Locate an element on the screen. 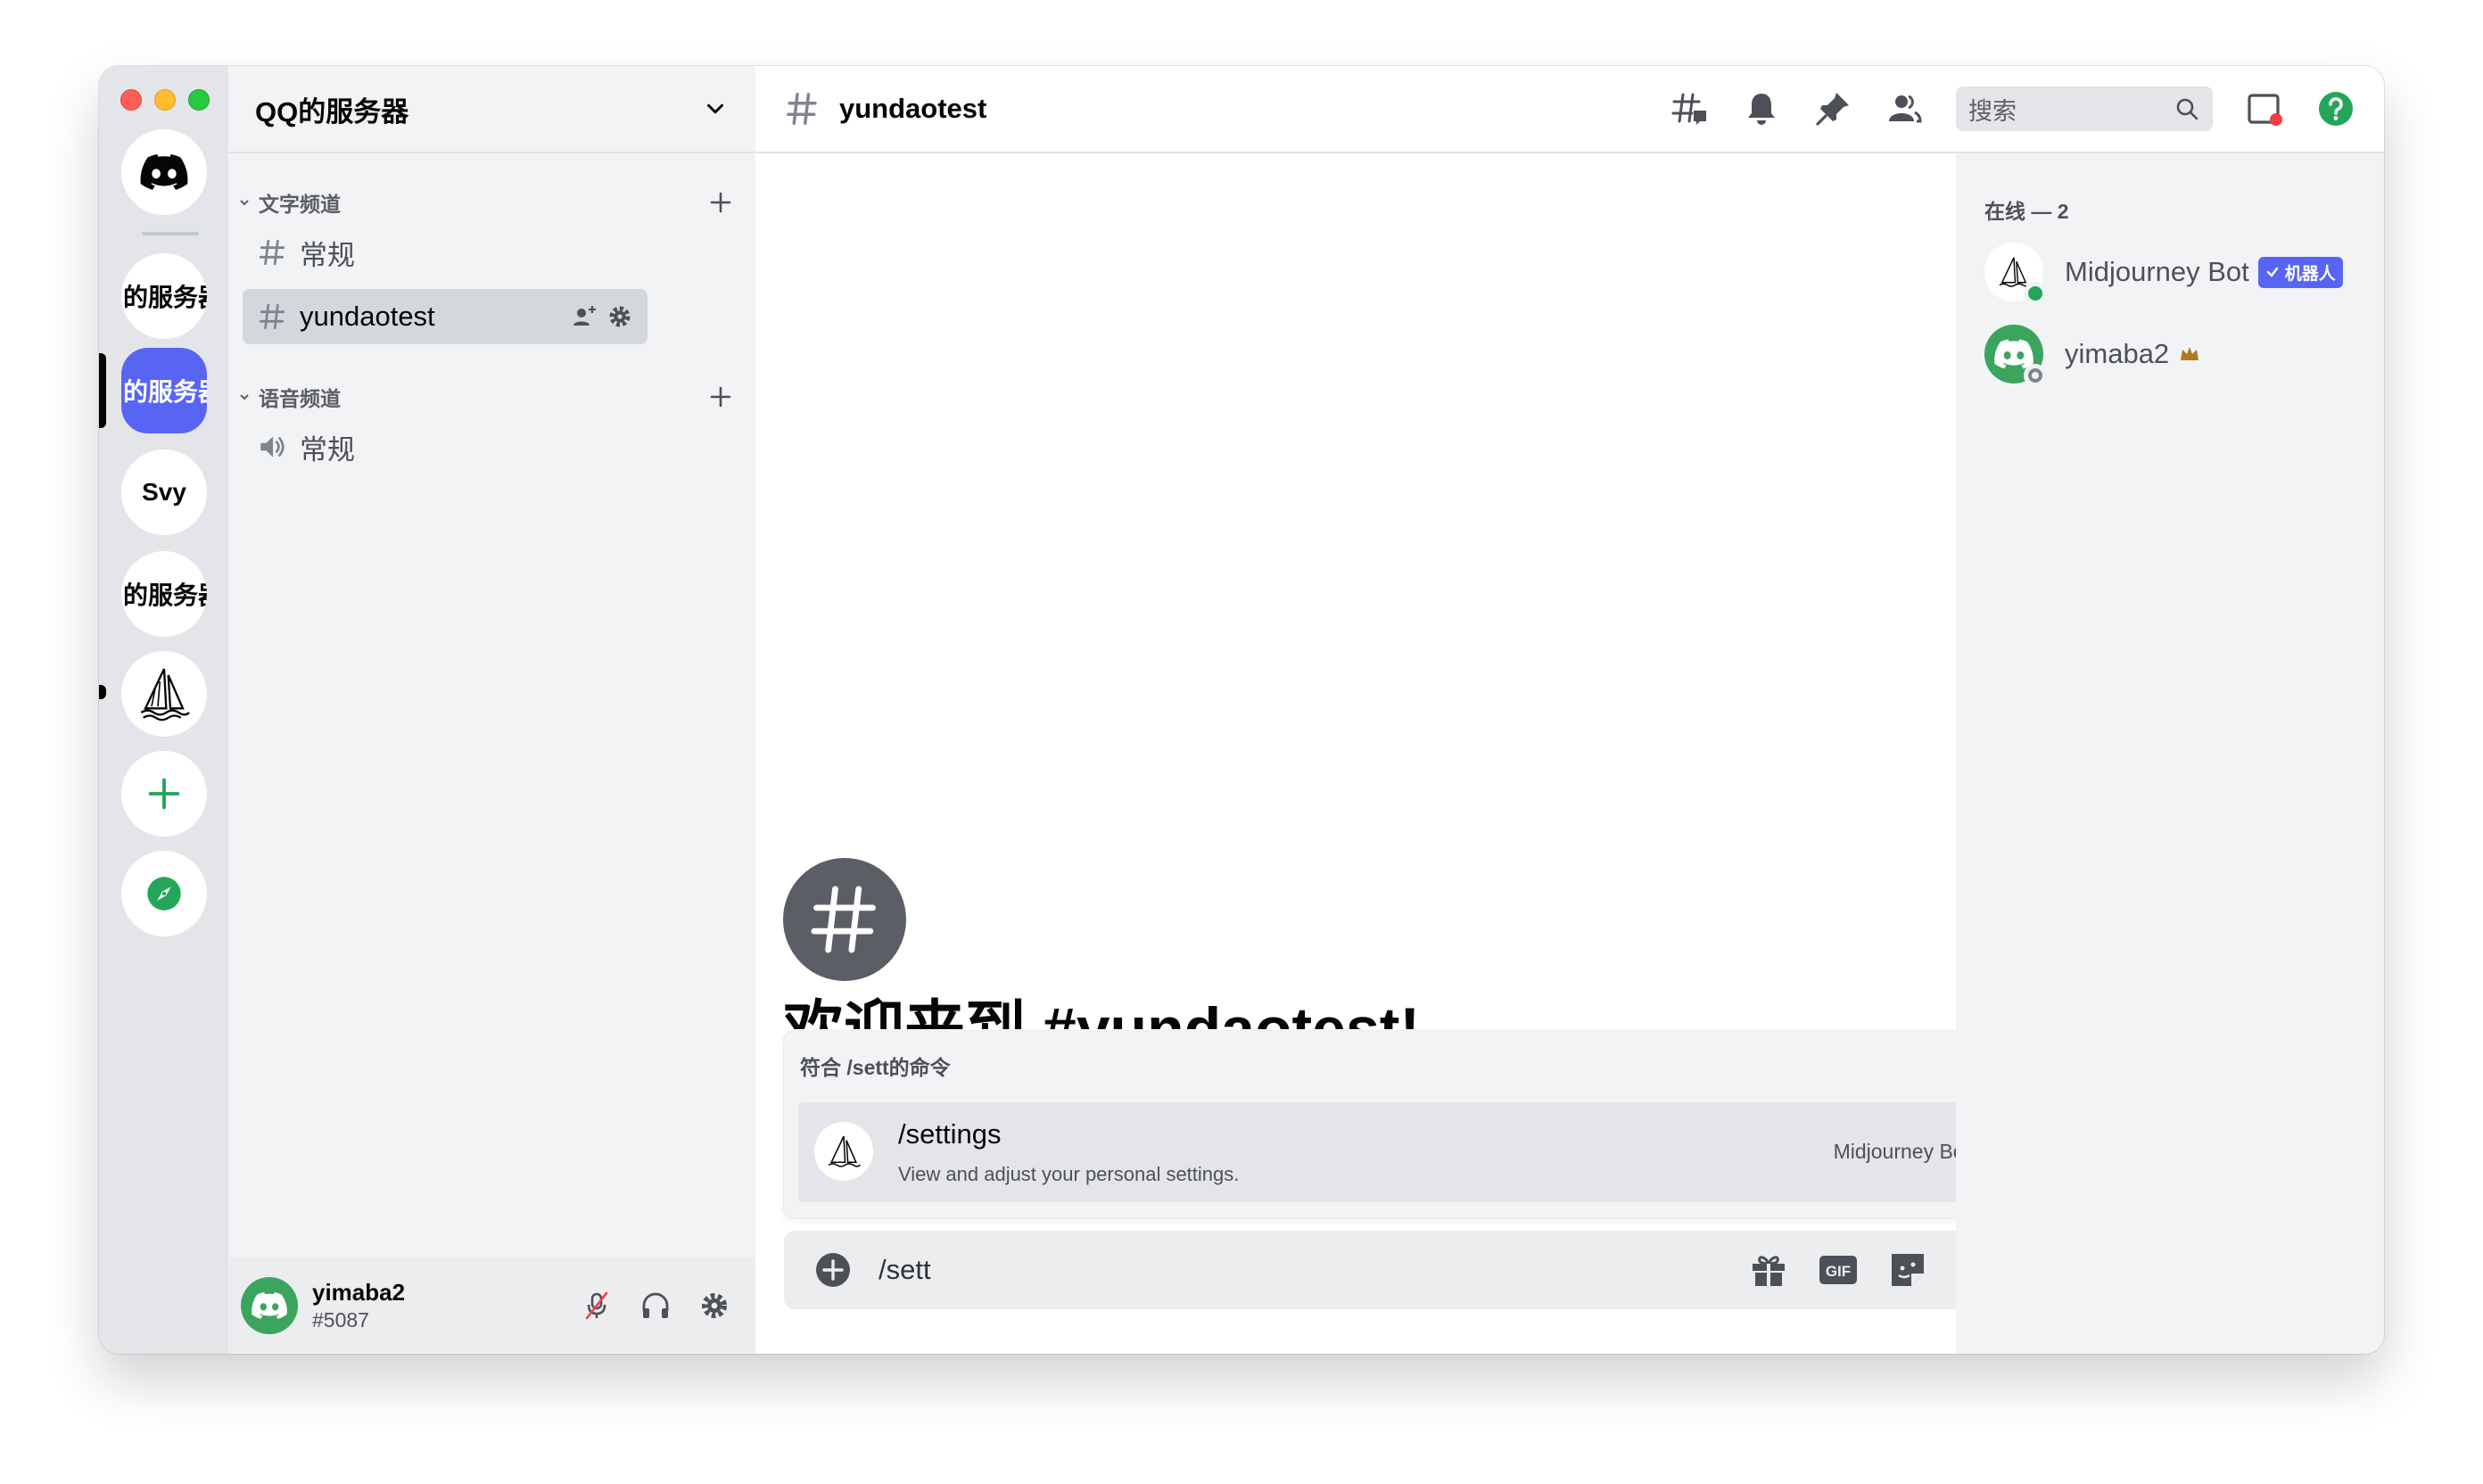 Image resolution: width=2483 pixels, height=1484 pixels. server-icon: Svy is located at coordinates (164, 492).